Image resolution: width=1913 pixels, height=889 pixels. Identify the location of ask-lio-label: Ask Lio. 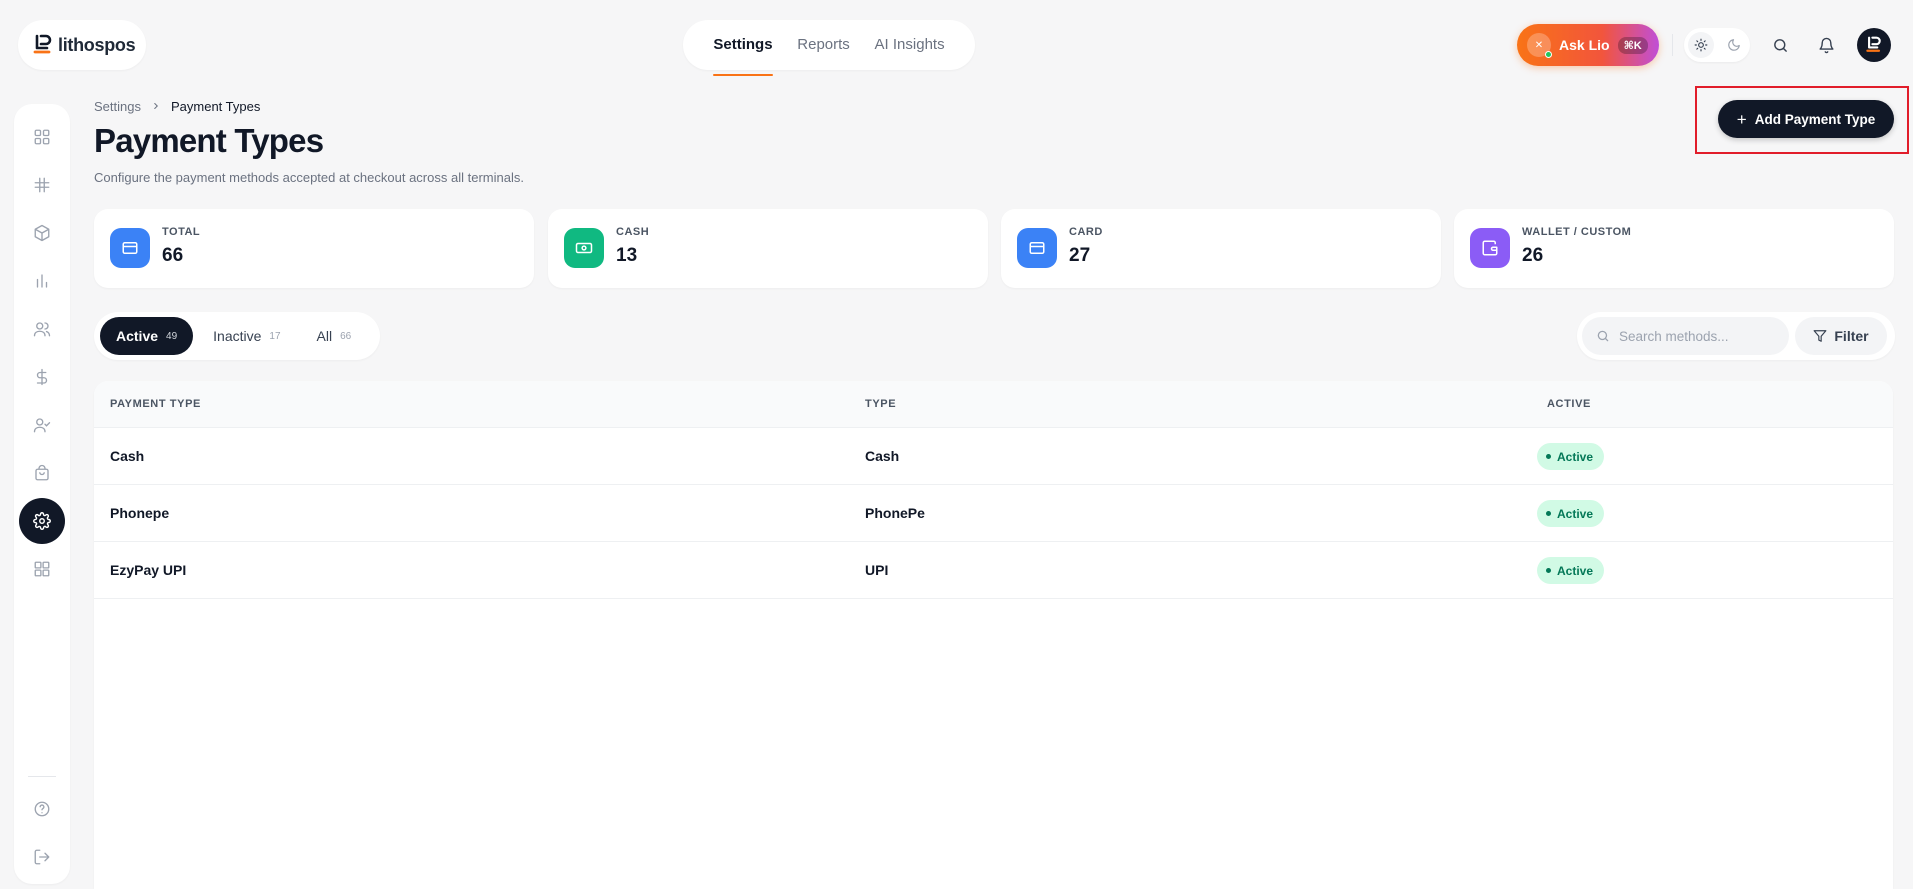
(1584, 45).